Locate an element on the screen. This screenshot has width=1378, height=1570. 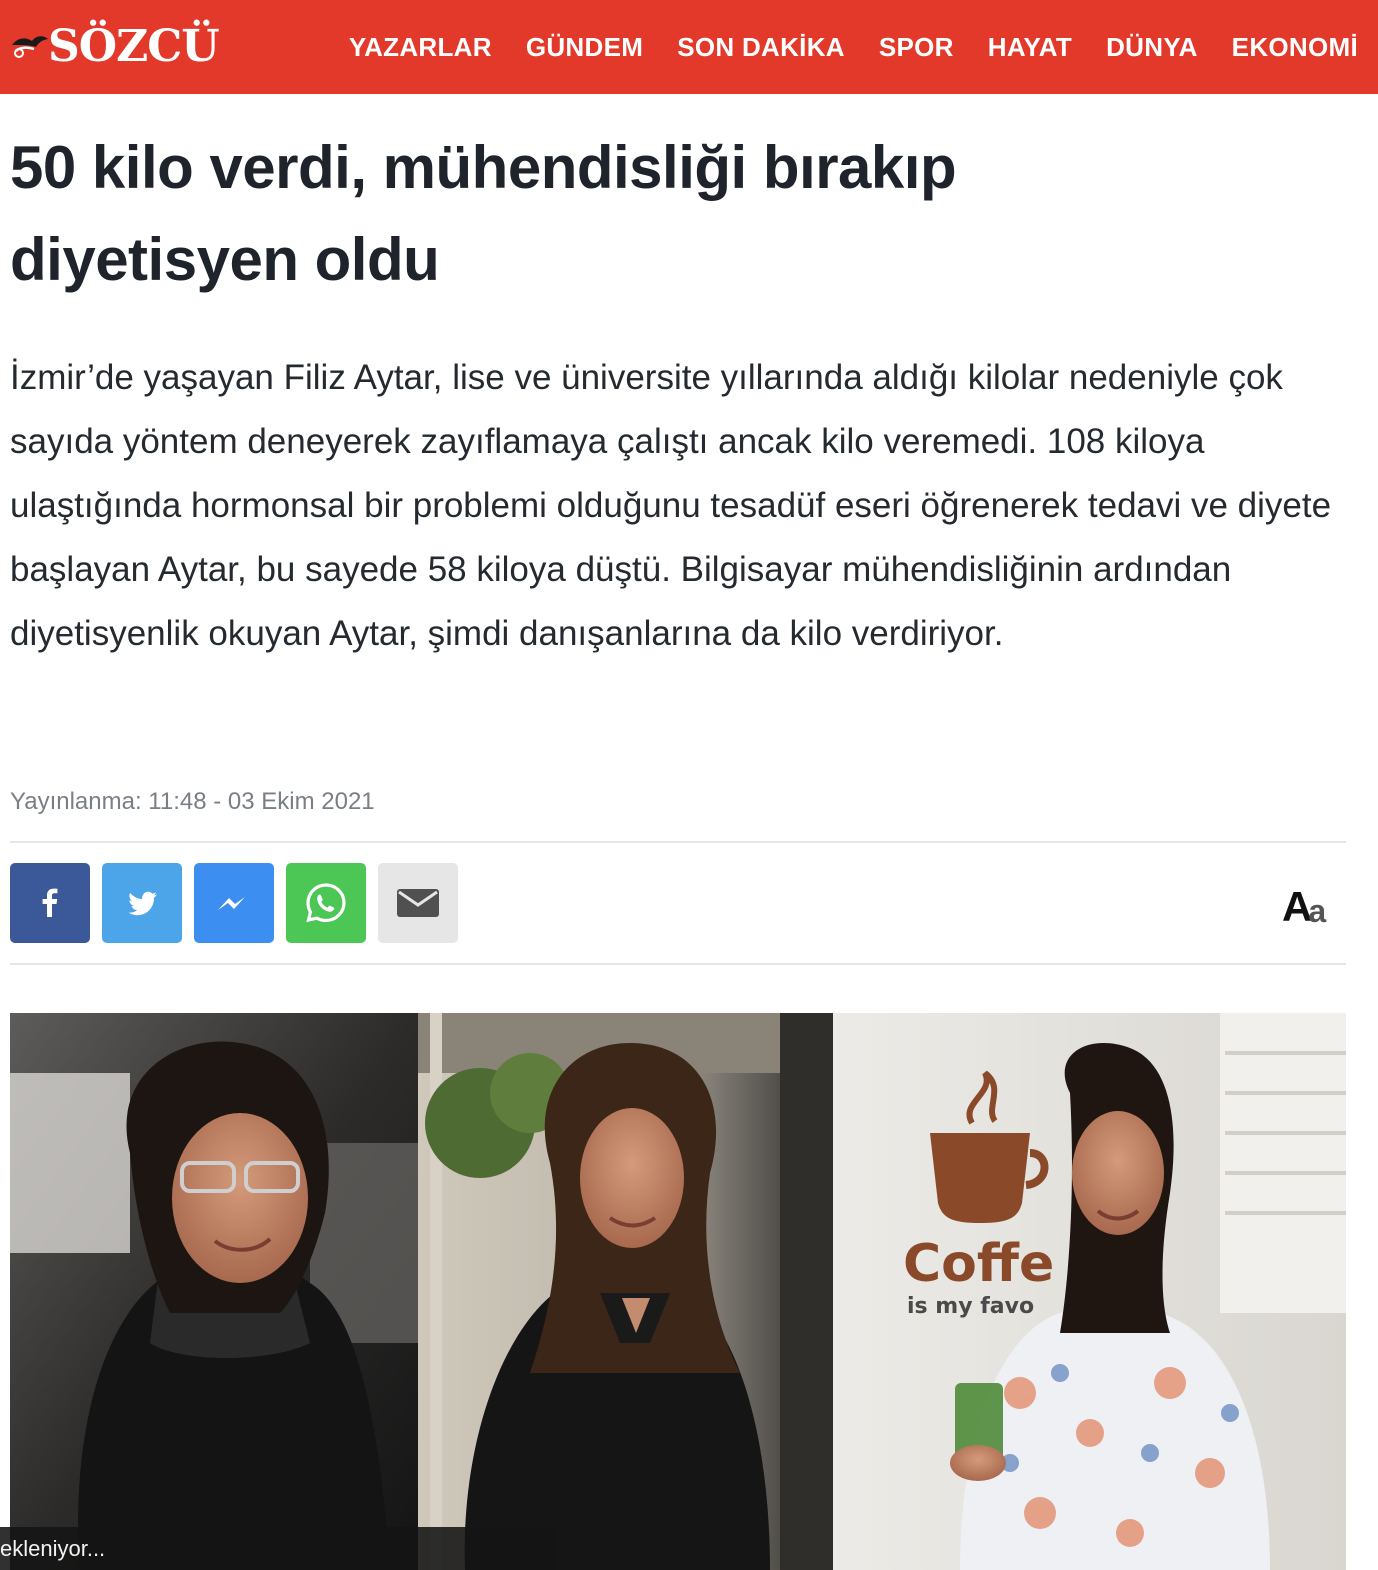
nav-gundem: GÜNDEM is located at coordinates (584, 47).